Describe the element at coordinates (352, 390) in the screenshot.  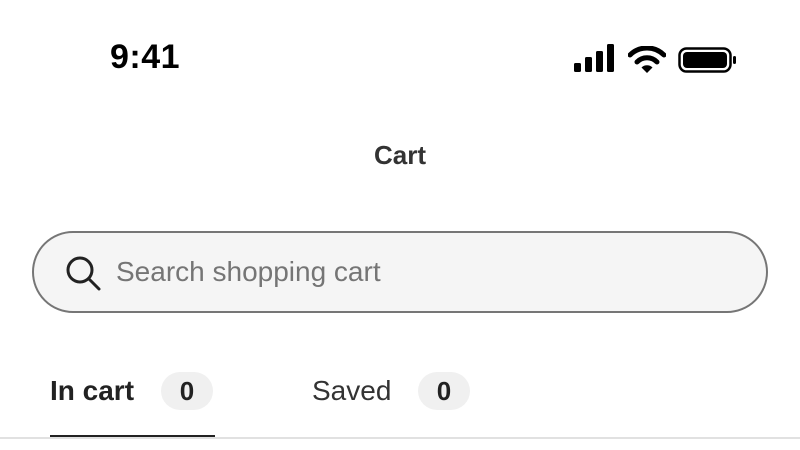
I see `tab-label: Saved` at that location.